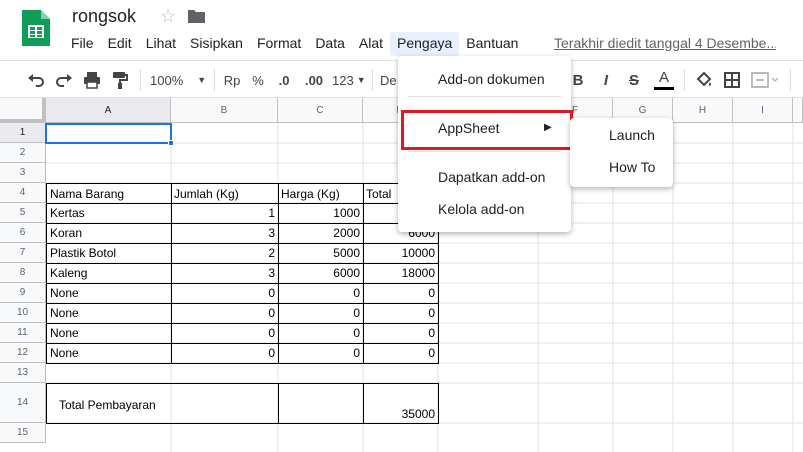  I want to click on selected-cell-a1, so click(108, 133).